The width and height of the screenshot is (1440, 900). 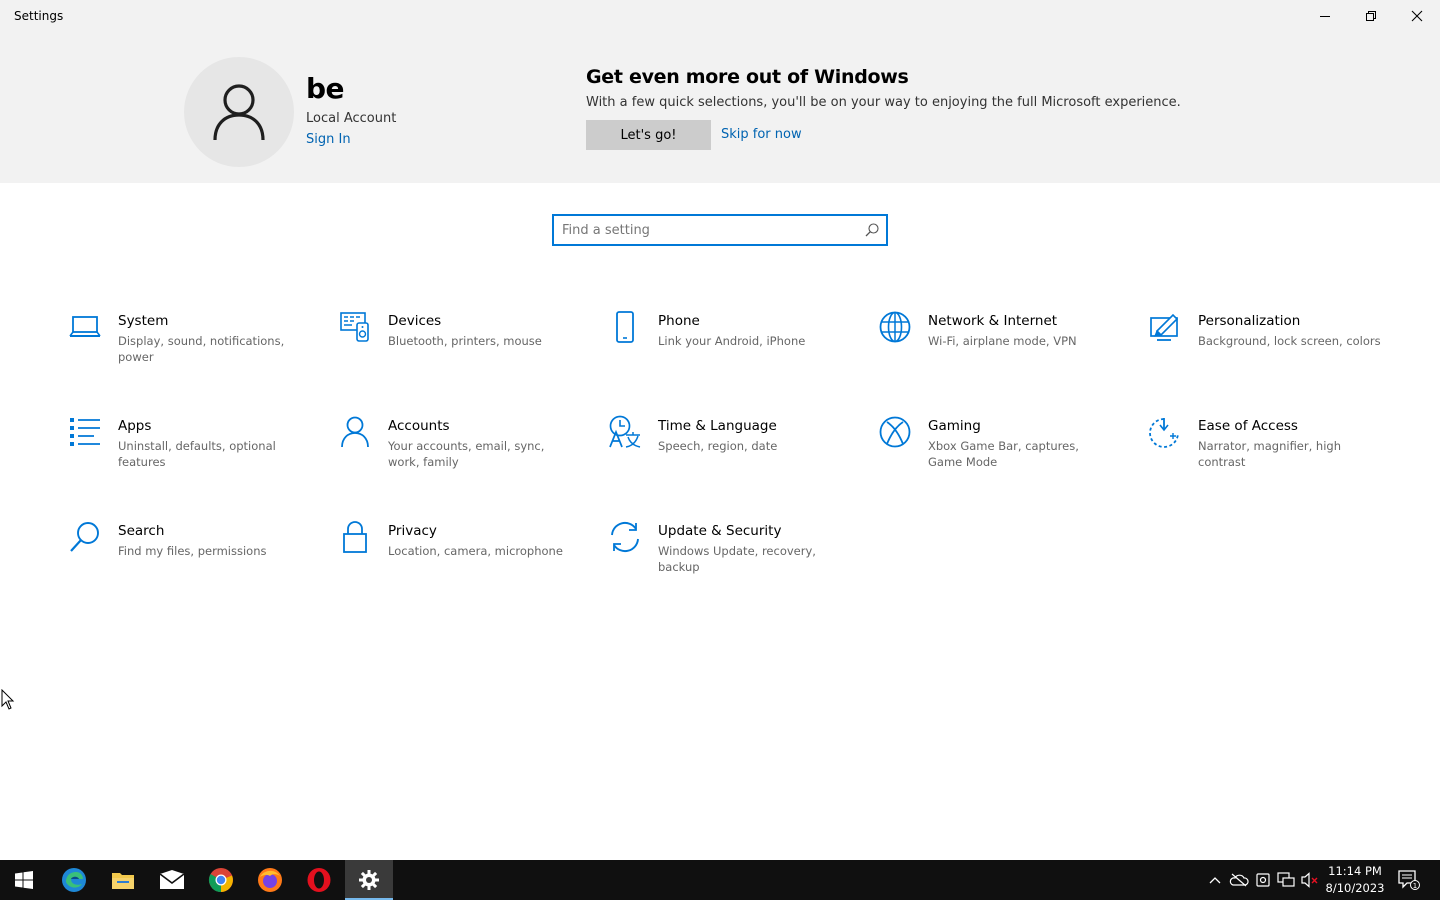 What do you see at coordinates (201, 349) in the screenshot?
I see `tile-description: Display, sound, notifications, power` at bounding box center [201, 349].